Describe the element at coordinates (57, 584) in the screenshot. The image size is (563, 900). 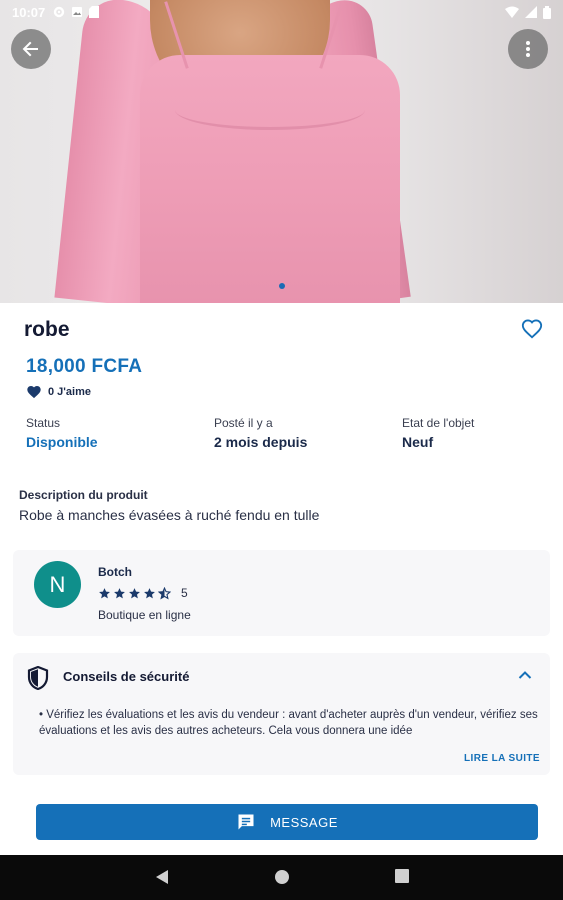
I see `seller-avatar: N` at that location.